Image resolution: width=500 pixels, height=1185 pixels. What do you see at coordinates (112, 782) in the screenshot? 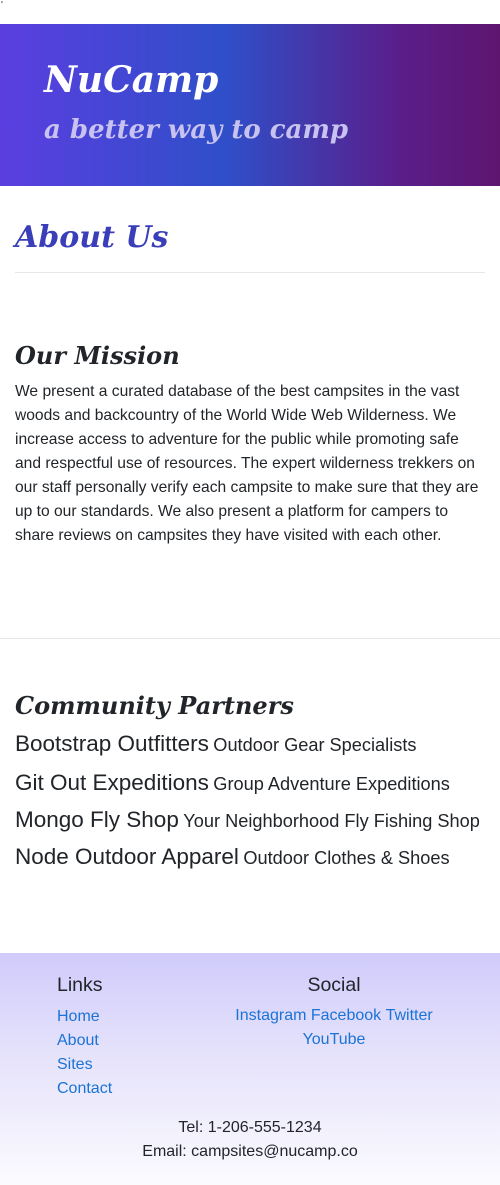
I see `partner-name: Git Out Expeditions` at bounding box center [112, 782].